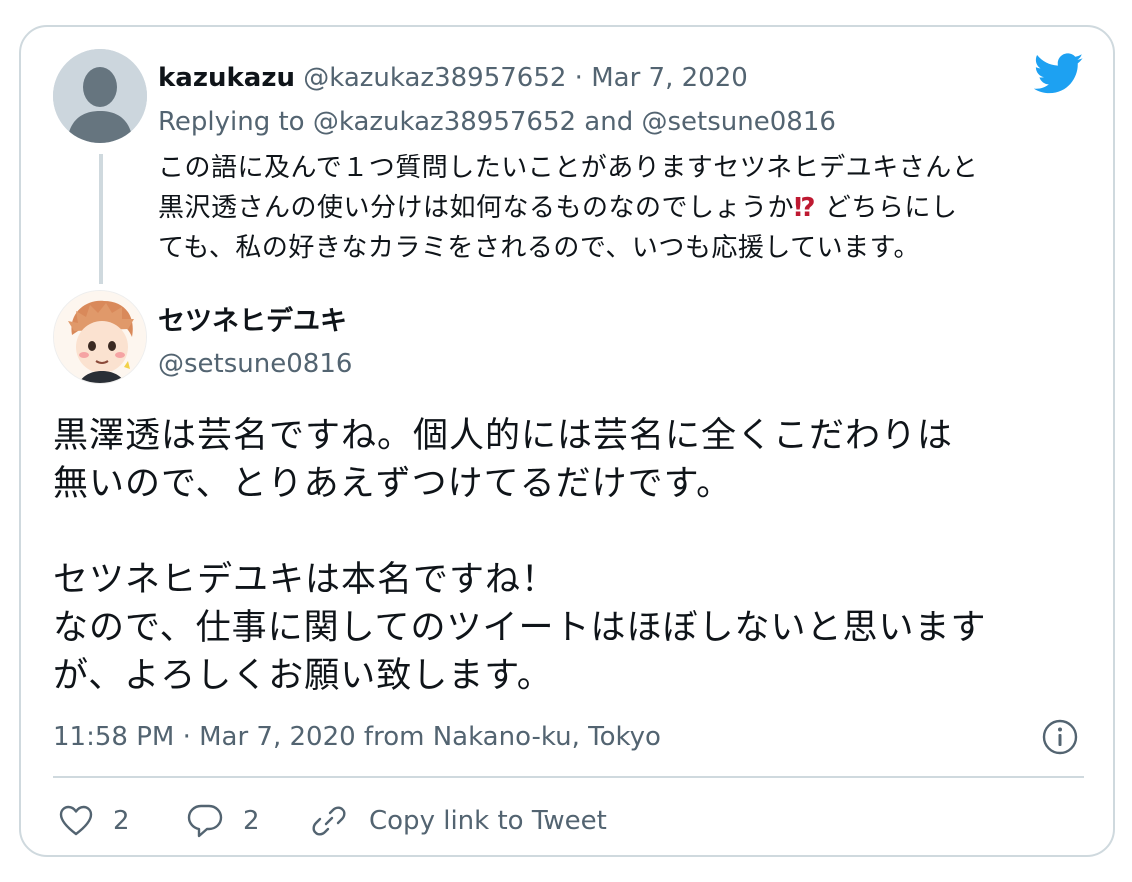 The height and width of the screenshot is (882, 1132). I want to click on main-text-line: 黒澤透は芸名ですね。個人的には芸名に全くこだわりは, so click(503, 436).